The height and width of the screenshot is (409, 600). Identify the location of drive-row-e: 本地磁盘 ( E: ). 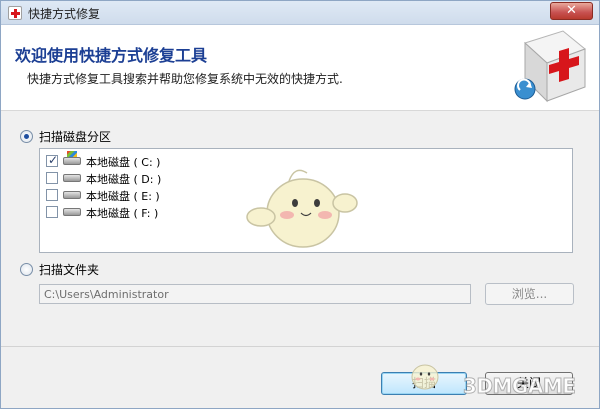
(146, 195).